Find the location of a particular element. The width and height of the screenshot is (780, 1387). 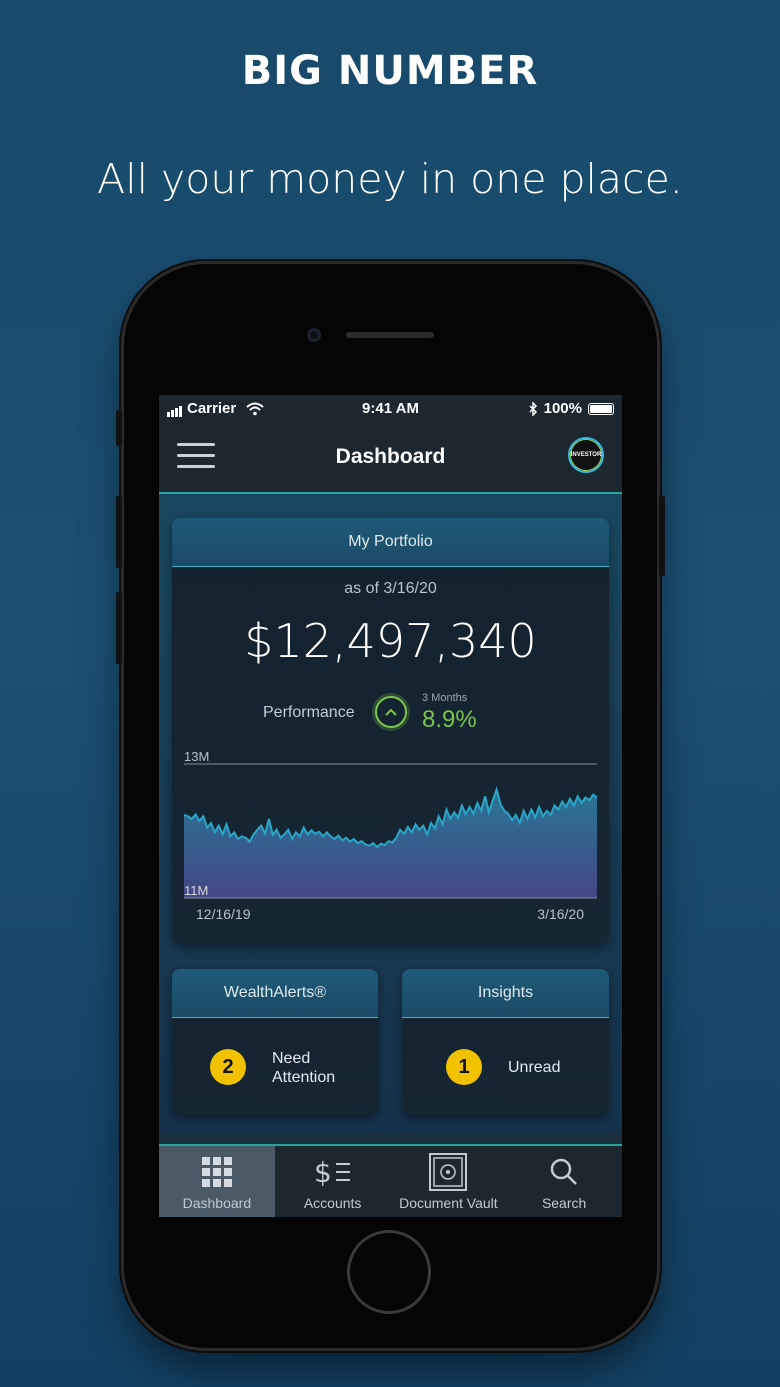

performance-label: Performance is located at coordinates (309, 712).